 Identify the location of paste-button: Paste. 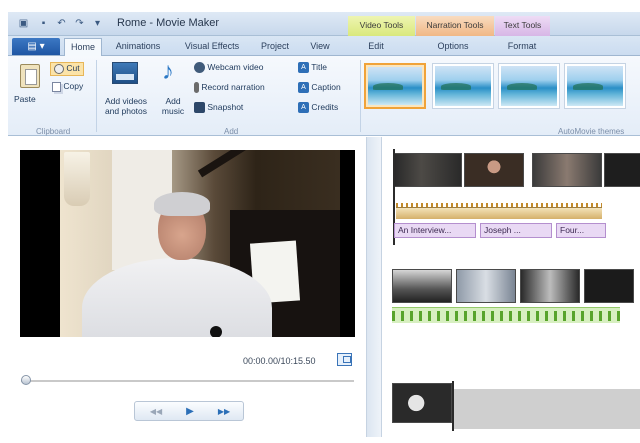
(28, 86).